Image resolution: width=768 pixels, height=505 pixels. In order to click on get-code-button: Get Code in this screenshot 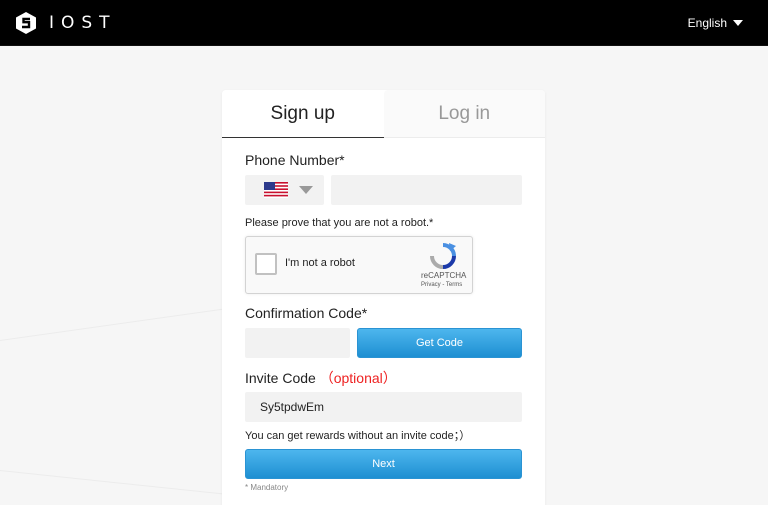, I will do `click(439, 343)`.